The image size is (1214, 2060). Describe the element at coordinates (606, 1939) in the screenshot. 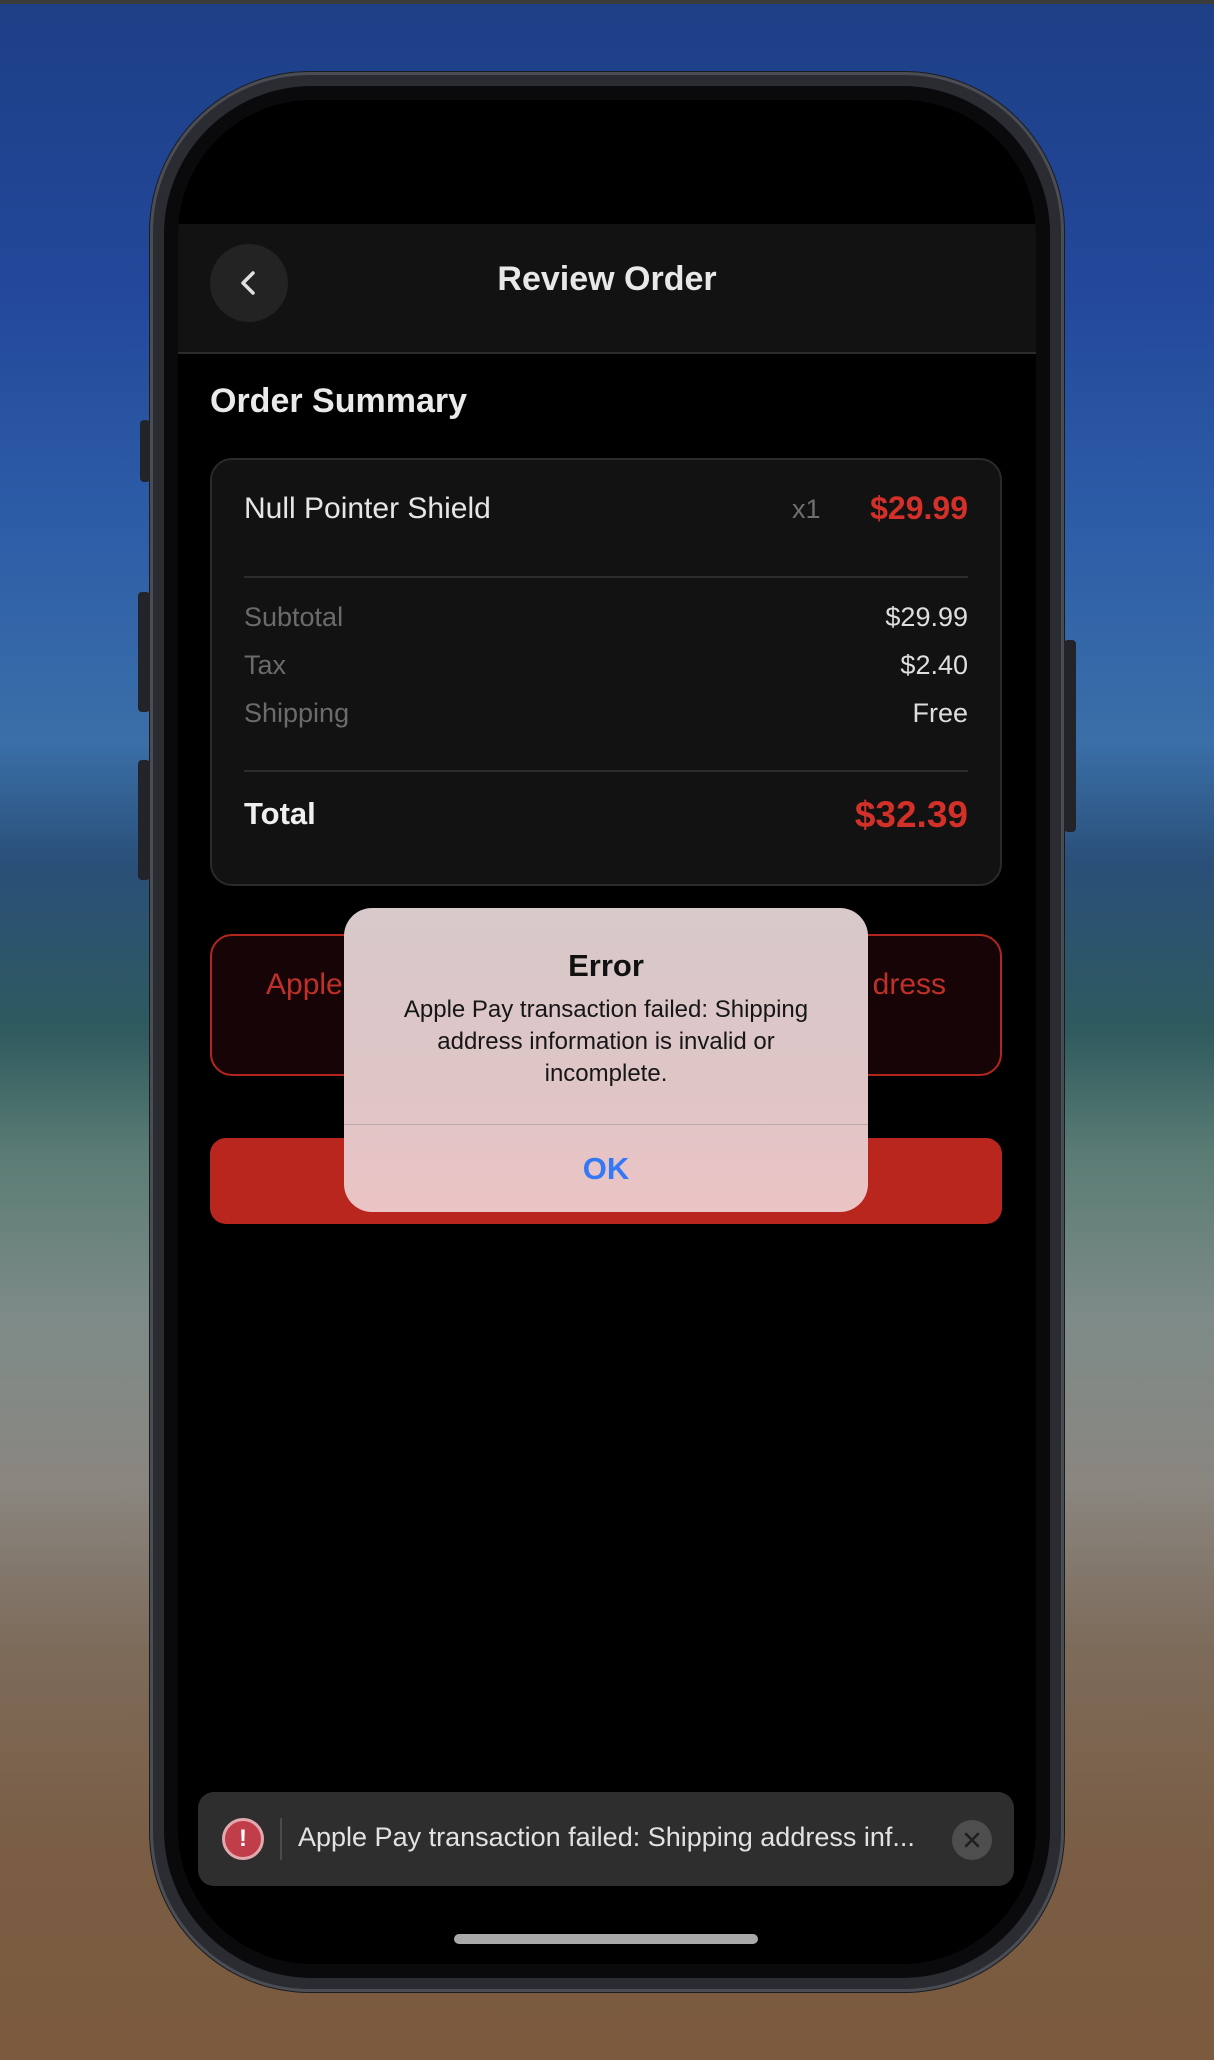

I see `home-indicator` at that location.